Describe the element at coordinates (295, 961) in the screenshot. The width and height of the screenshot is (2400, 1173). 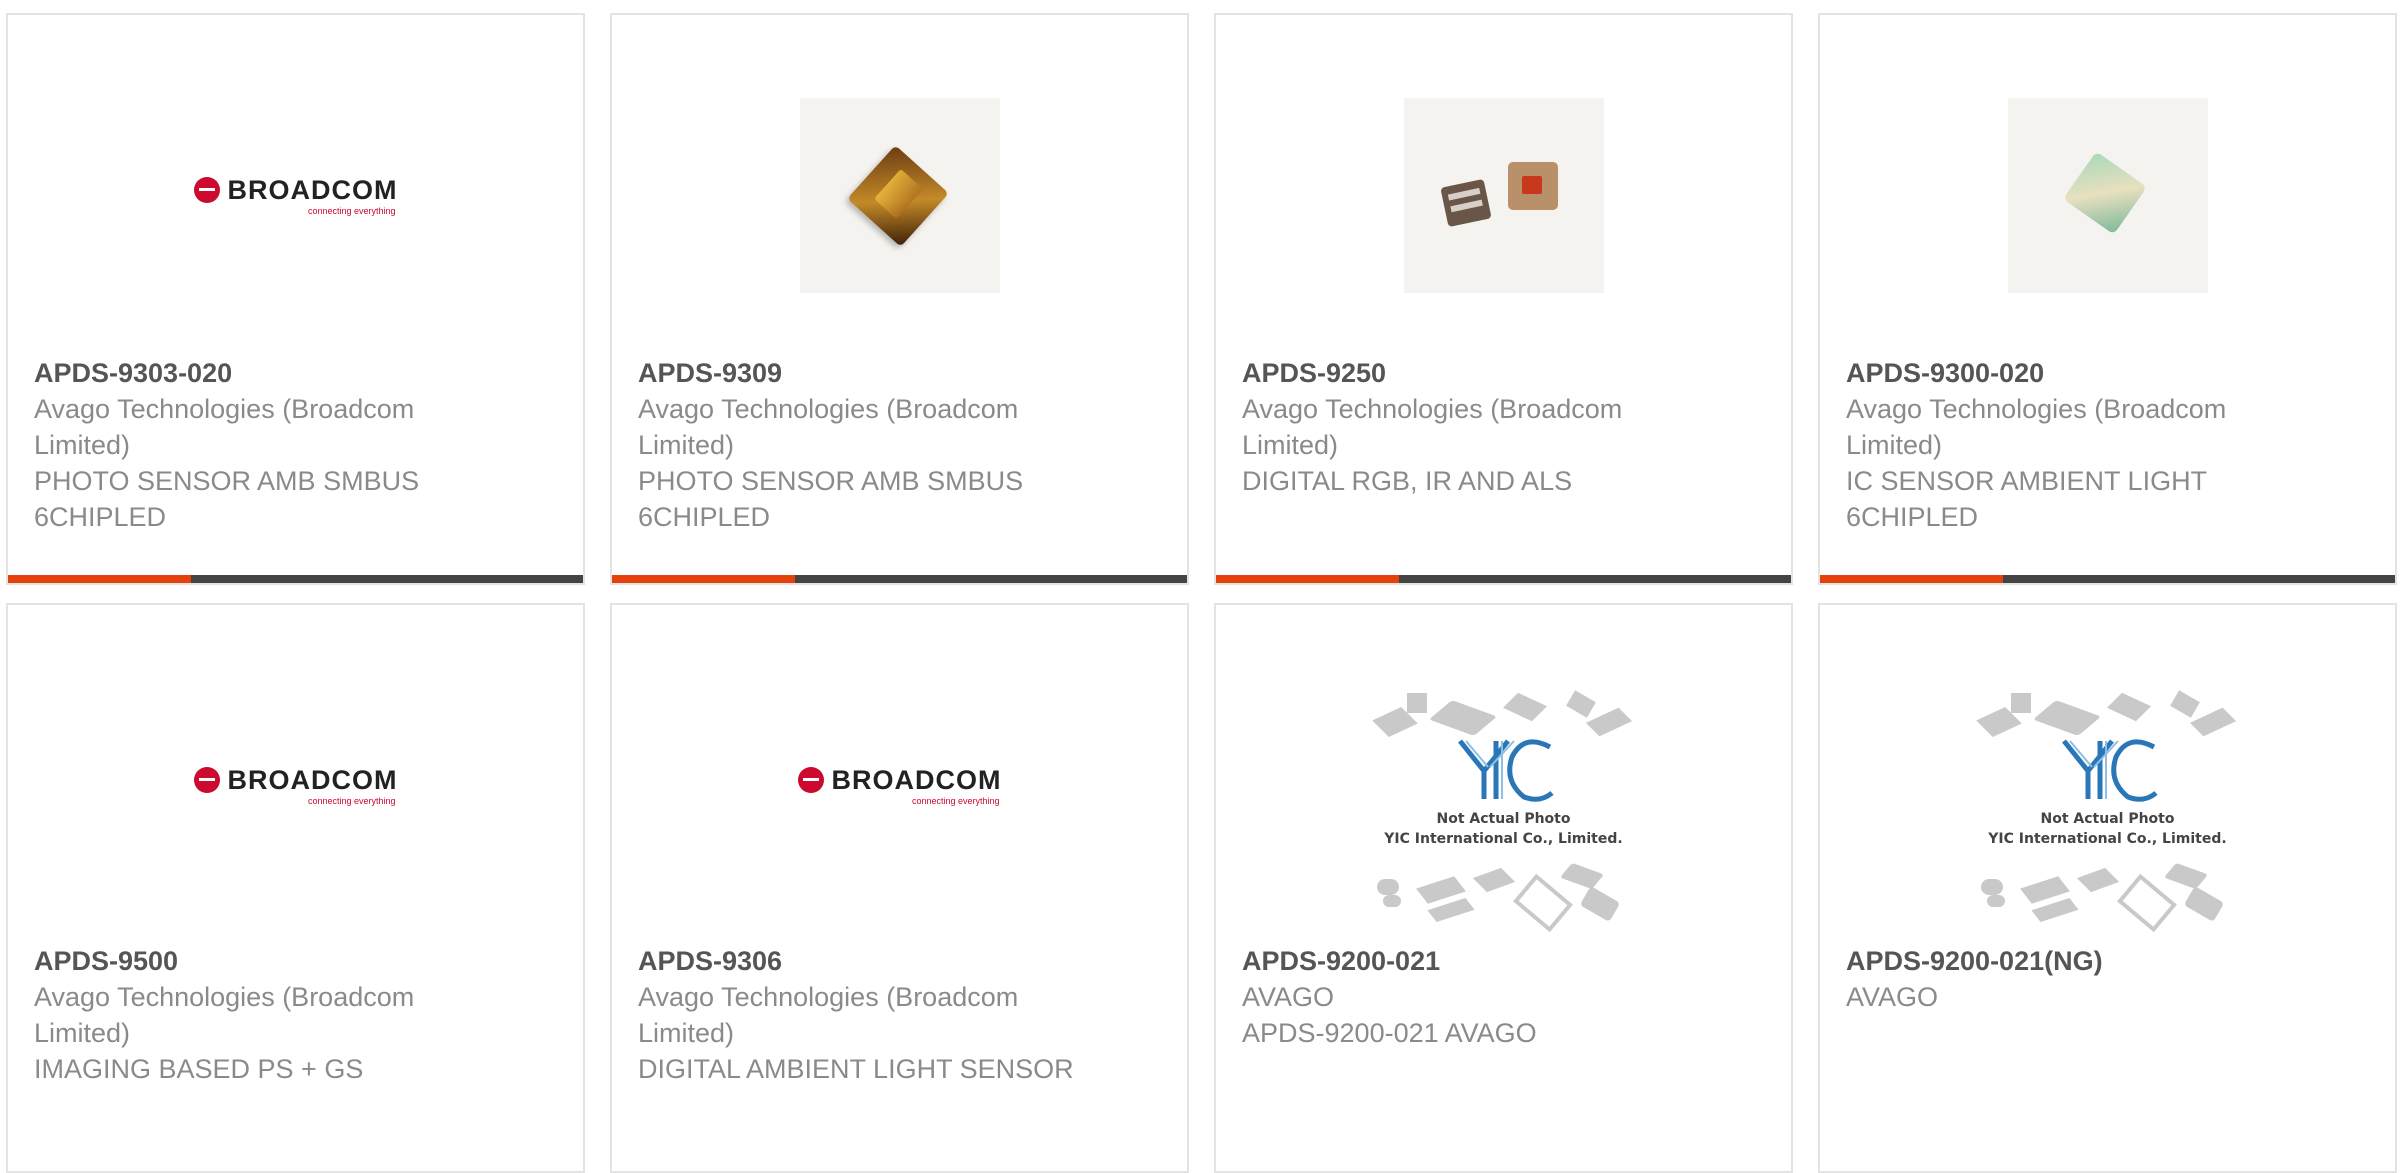
I see `part-number: APDS-9500` at that location.